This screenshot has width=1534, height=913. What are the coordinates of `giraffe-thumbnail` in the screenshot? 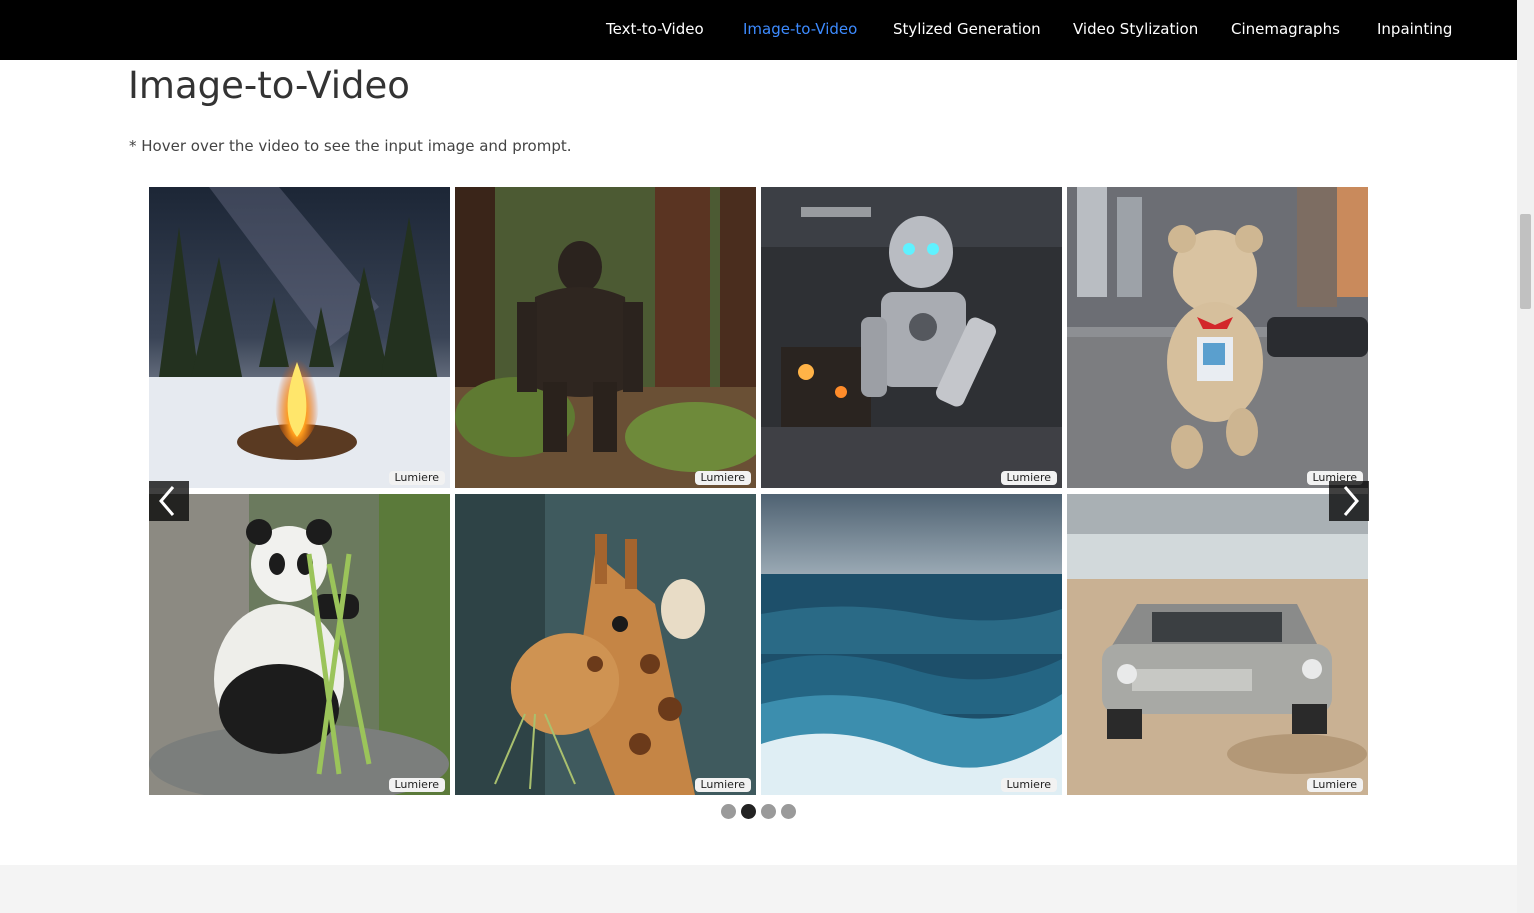 It's located at (605, 644).